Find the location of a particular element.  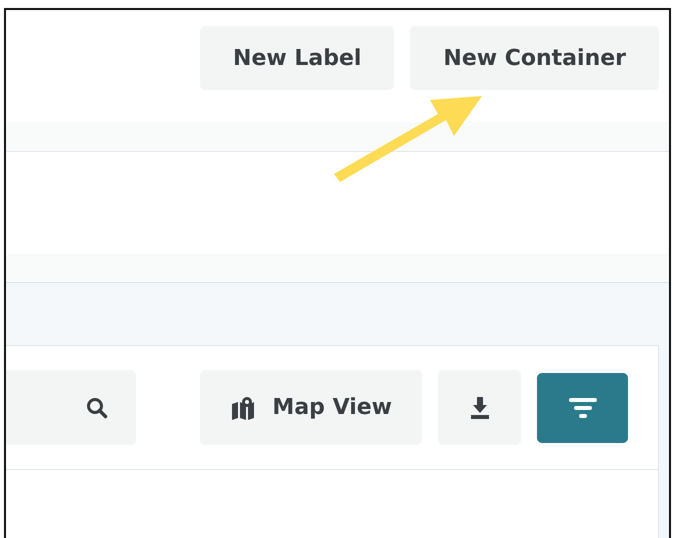

download-button is located at coordinates (479, 407).